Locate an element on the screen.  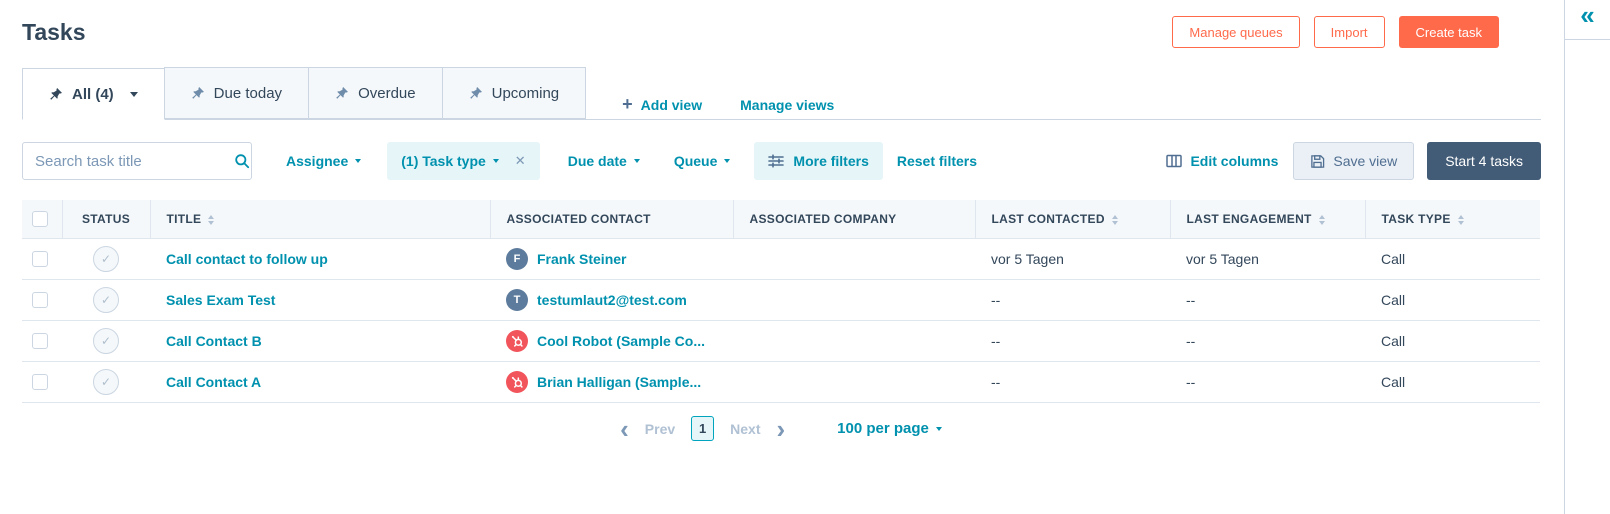
task-type-filter-dropdown: (1) Task type is located at coordinates (450, 161).